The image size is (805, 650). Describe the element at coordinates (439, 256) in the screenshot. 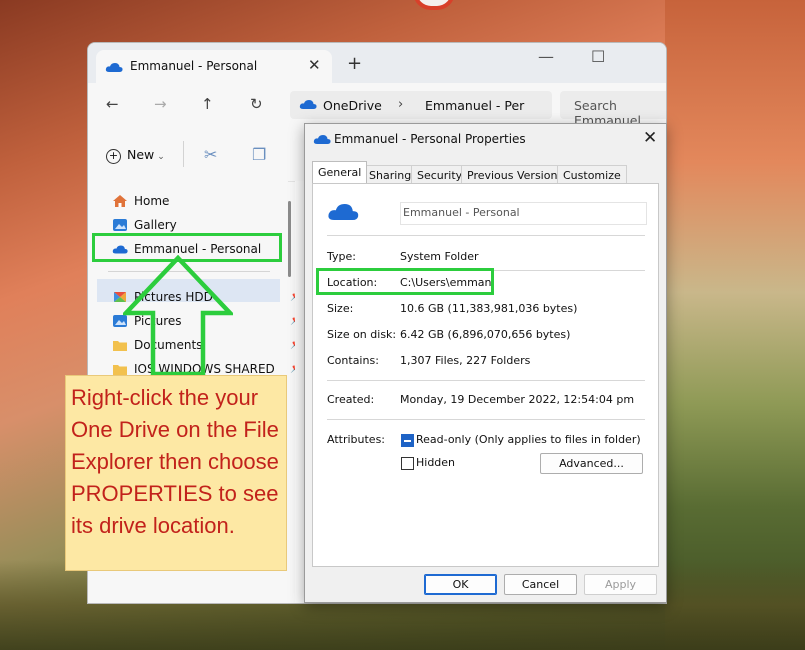

I see `type-value: System Folder` at that location.